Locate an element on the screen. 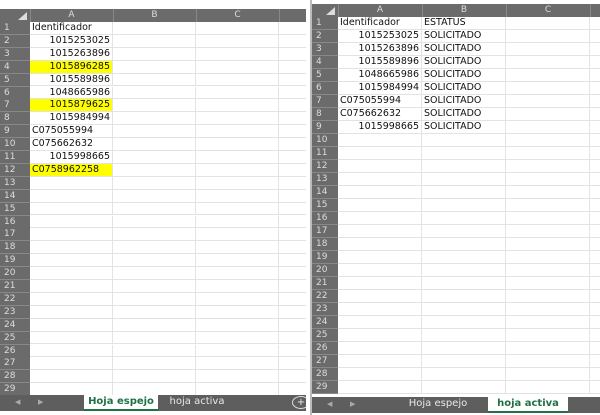 The height and width of the screenshot is (415, 600). row-header-12: 12 is located at coordinates (325, 166).